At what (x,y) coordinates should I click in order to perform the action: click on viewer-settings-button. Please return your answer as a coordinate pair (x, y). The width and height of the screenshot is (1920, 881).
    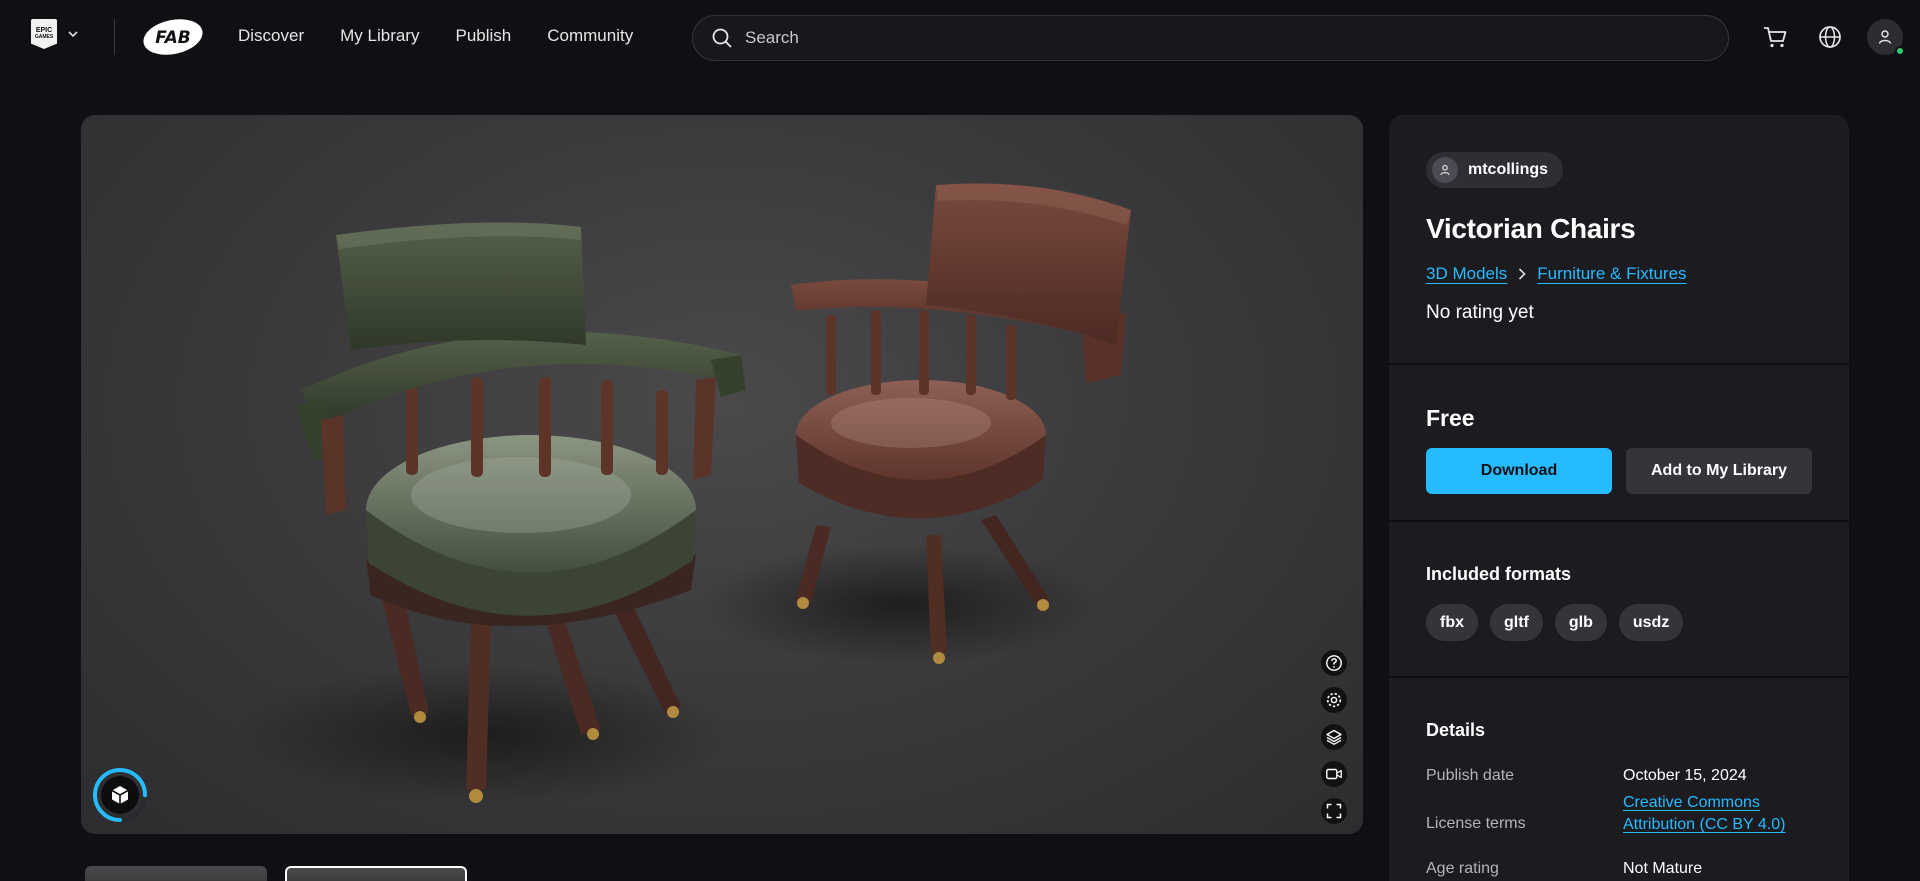
    Looking at the image, I should click on (1334, 700).